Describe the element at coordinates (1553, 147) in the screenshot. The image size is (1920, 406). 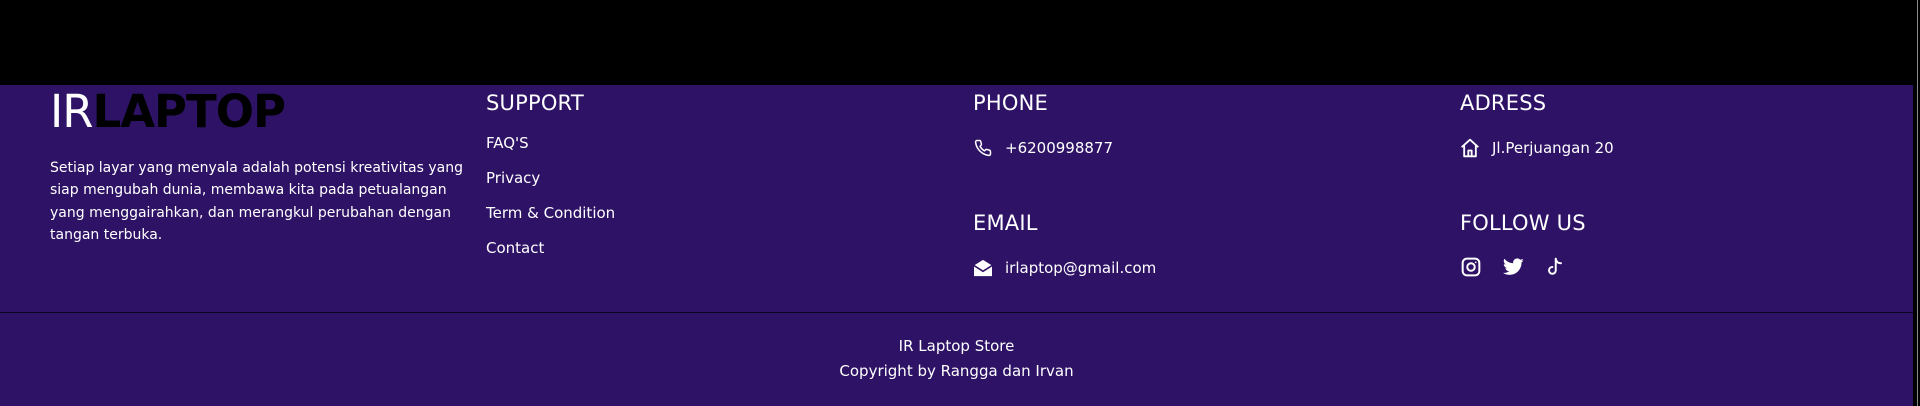
I see `address-value: Jl.Perjuangan 20` at that location.